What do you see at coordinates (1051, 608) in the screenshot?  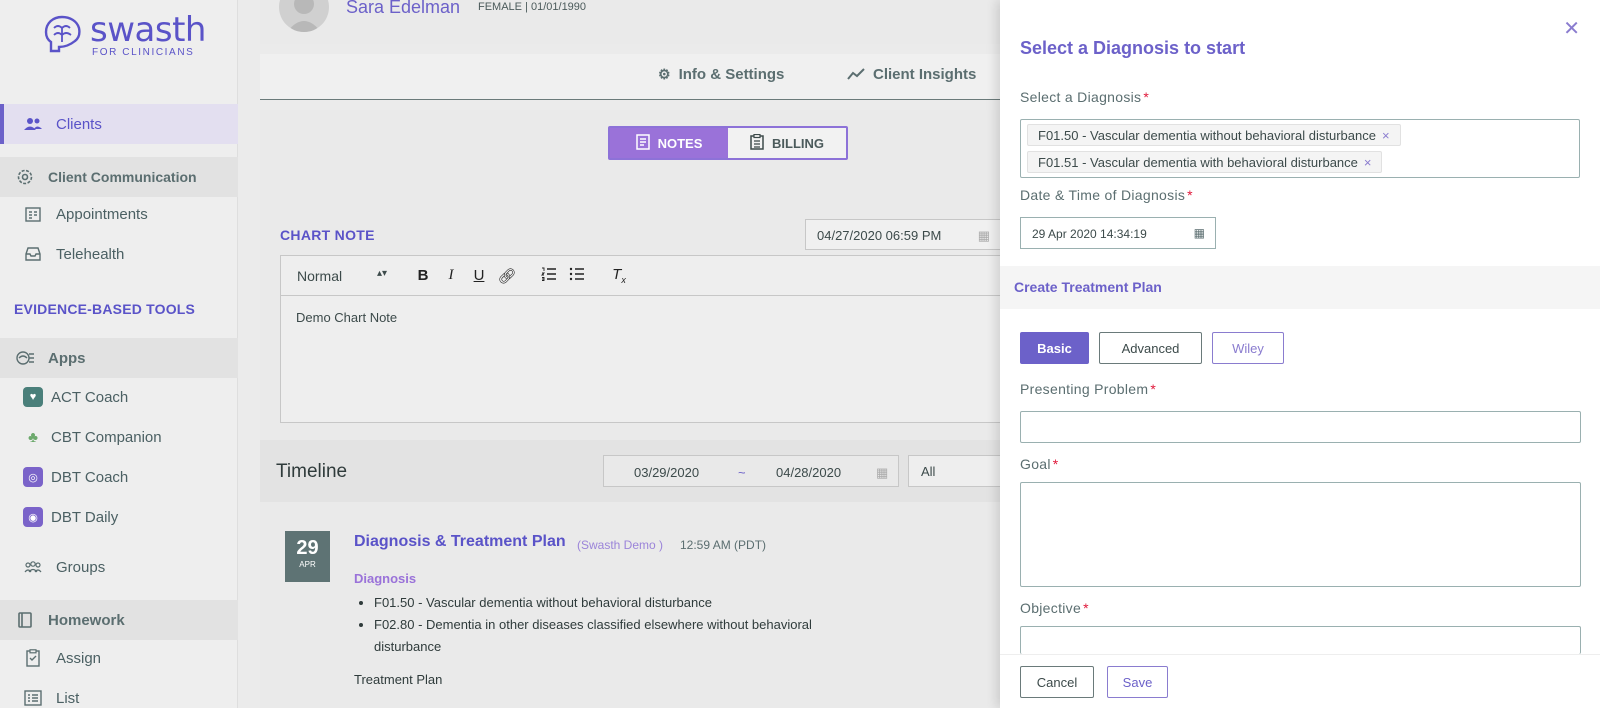 I see `label-text: Objective` at bounding box center [1051, 608].